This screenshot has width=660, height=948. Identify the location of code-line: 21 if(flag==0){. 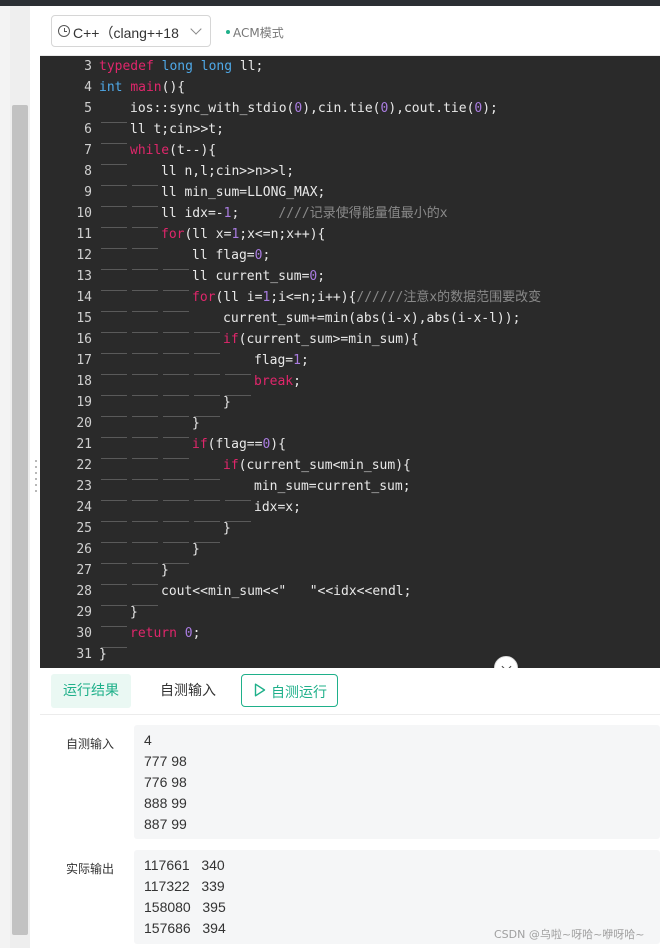
(350, 446).